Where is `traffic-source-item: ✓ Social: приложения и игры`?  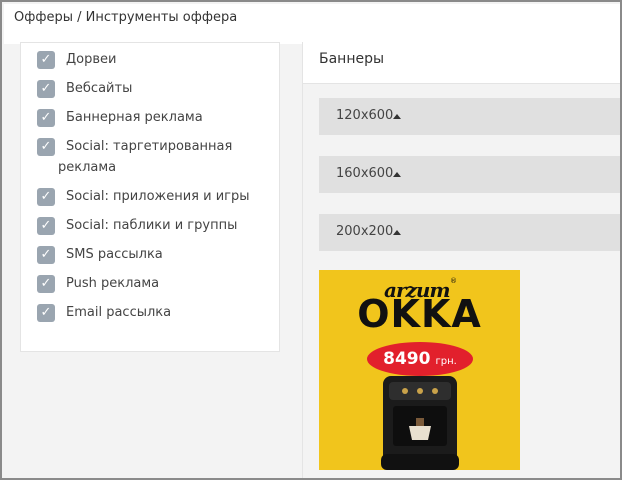
traffic-source-item: ✓ Social: приложения и игры is located at coordinates (157, 196).